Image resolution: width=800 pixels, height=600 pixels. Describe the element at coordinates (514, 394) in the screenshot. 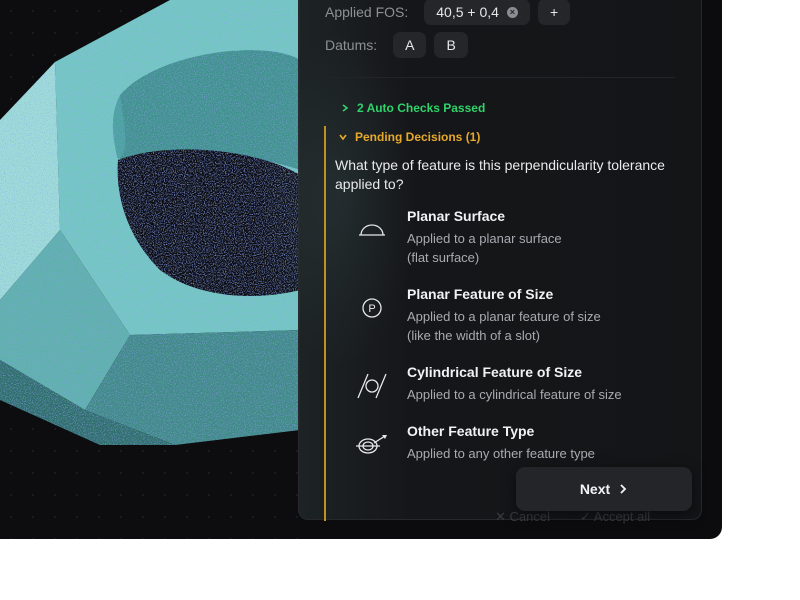

I see `option-desc: Applied to a cylindrical feature of size` at that location.